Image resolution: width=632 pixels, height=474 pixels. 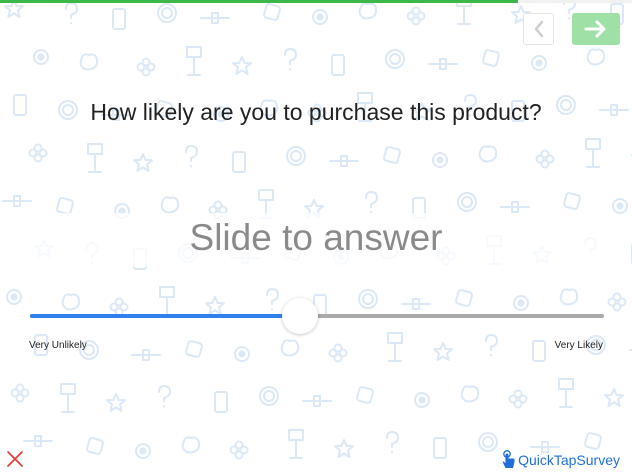 I want to click on close-button, so click(x=15, y=459).